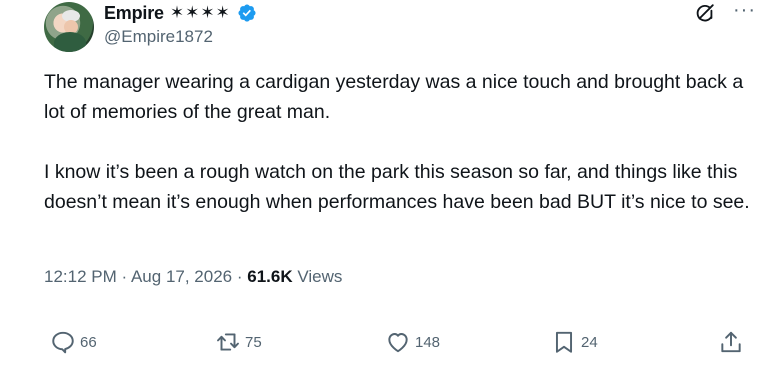  What do you see at coordinates (564, 342) in the screenshot?
I see `bookmark-icon` at bounding box center [564, 342].